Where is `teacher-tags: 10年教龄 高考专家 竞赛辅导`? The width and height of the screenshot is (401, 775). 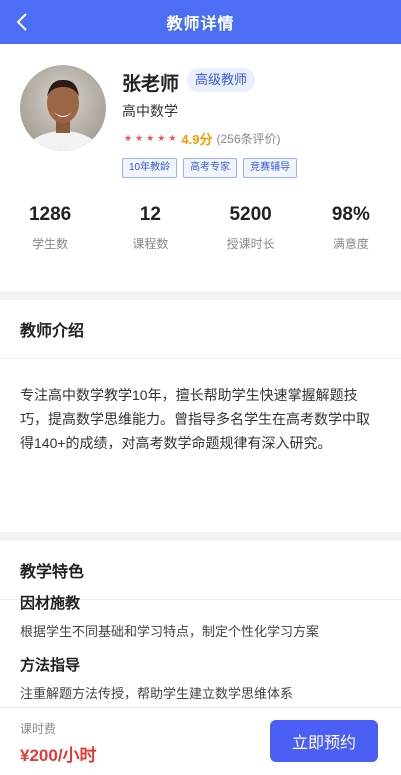 teacher-tags: 10年教龄 高考专家 竞赛辅导 is located at coordinates (210, 168).